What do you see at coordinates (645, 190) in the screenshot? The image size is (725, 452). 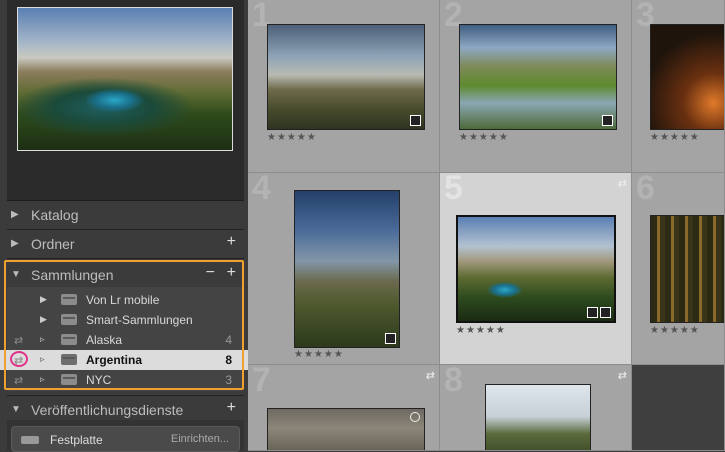 I see `cell-number: 6` at bounding box center [645, 190].